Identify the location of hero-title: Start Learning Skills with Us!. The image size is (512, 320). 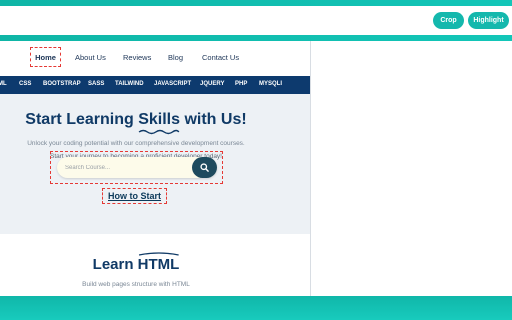
(136, 123).